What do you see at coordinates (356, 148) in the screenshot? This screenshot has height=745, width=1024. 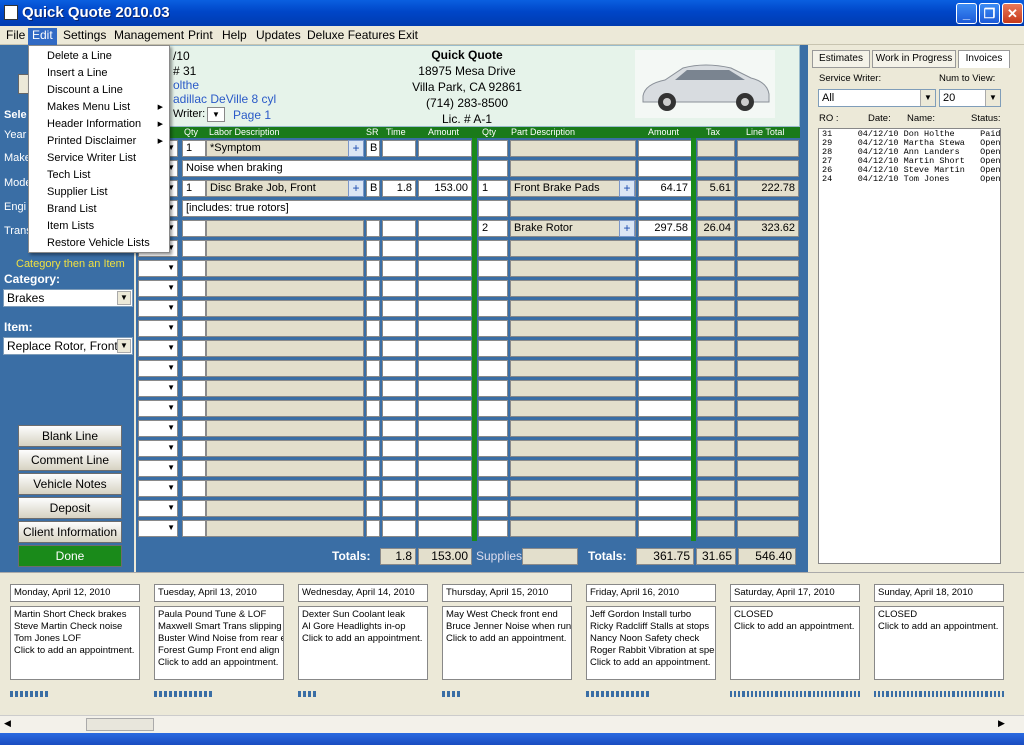 I see `add-labor-icon: +` at bounding box center [356, 148].